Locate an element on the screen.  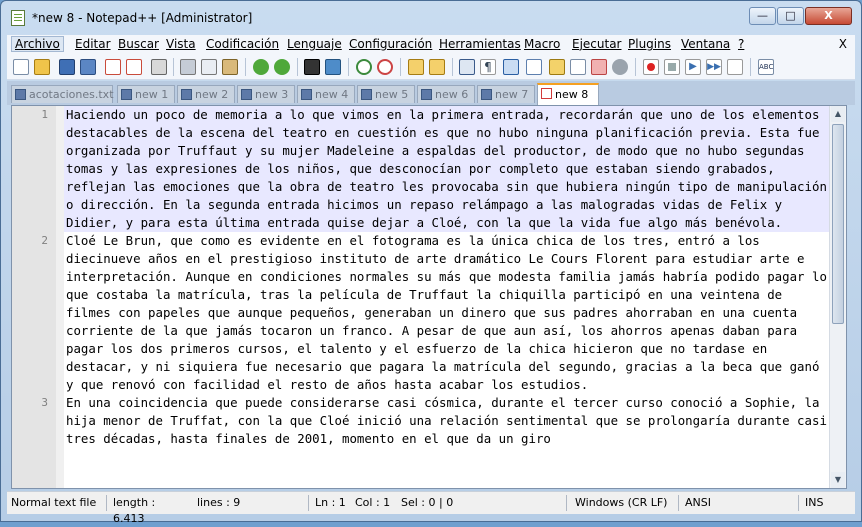
redo-icon is located at coordinates (282, 67).